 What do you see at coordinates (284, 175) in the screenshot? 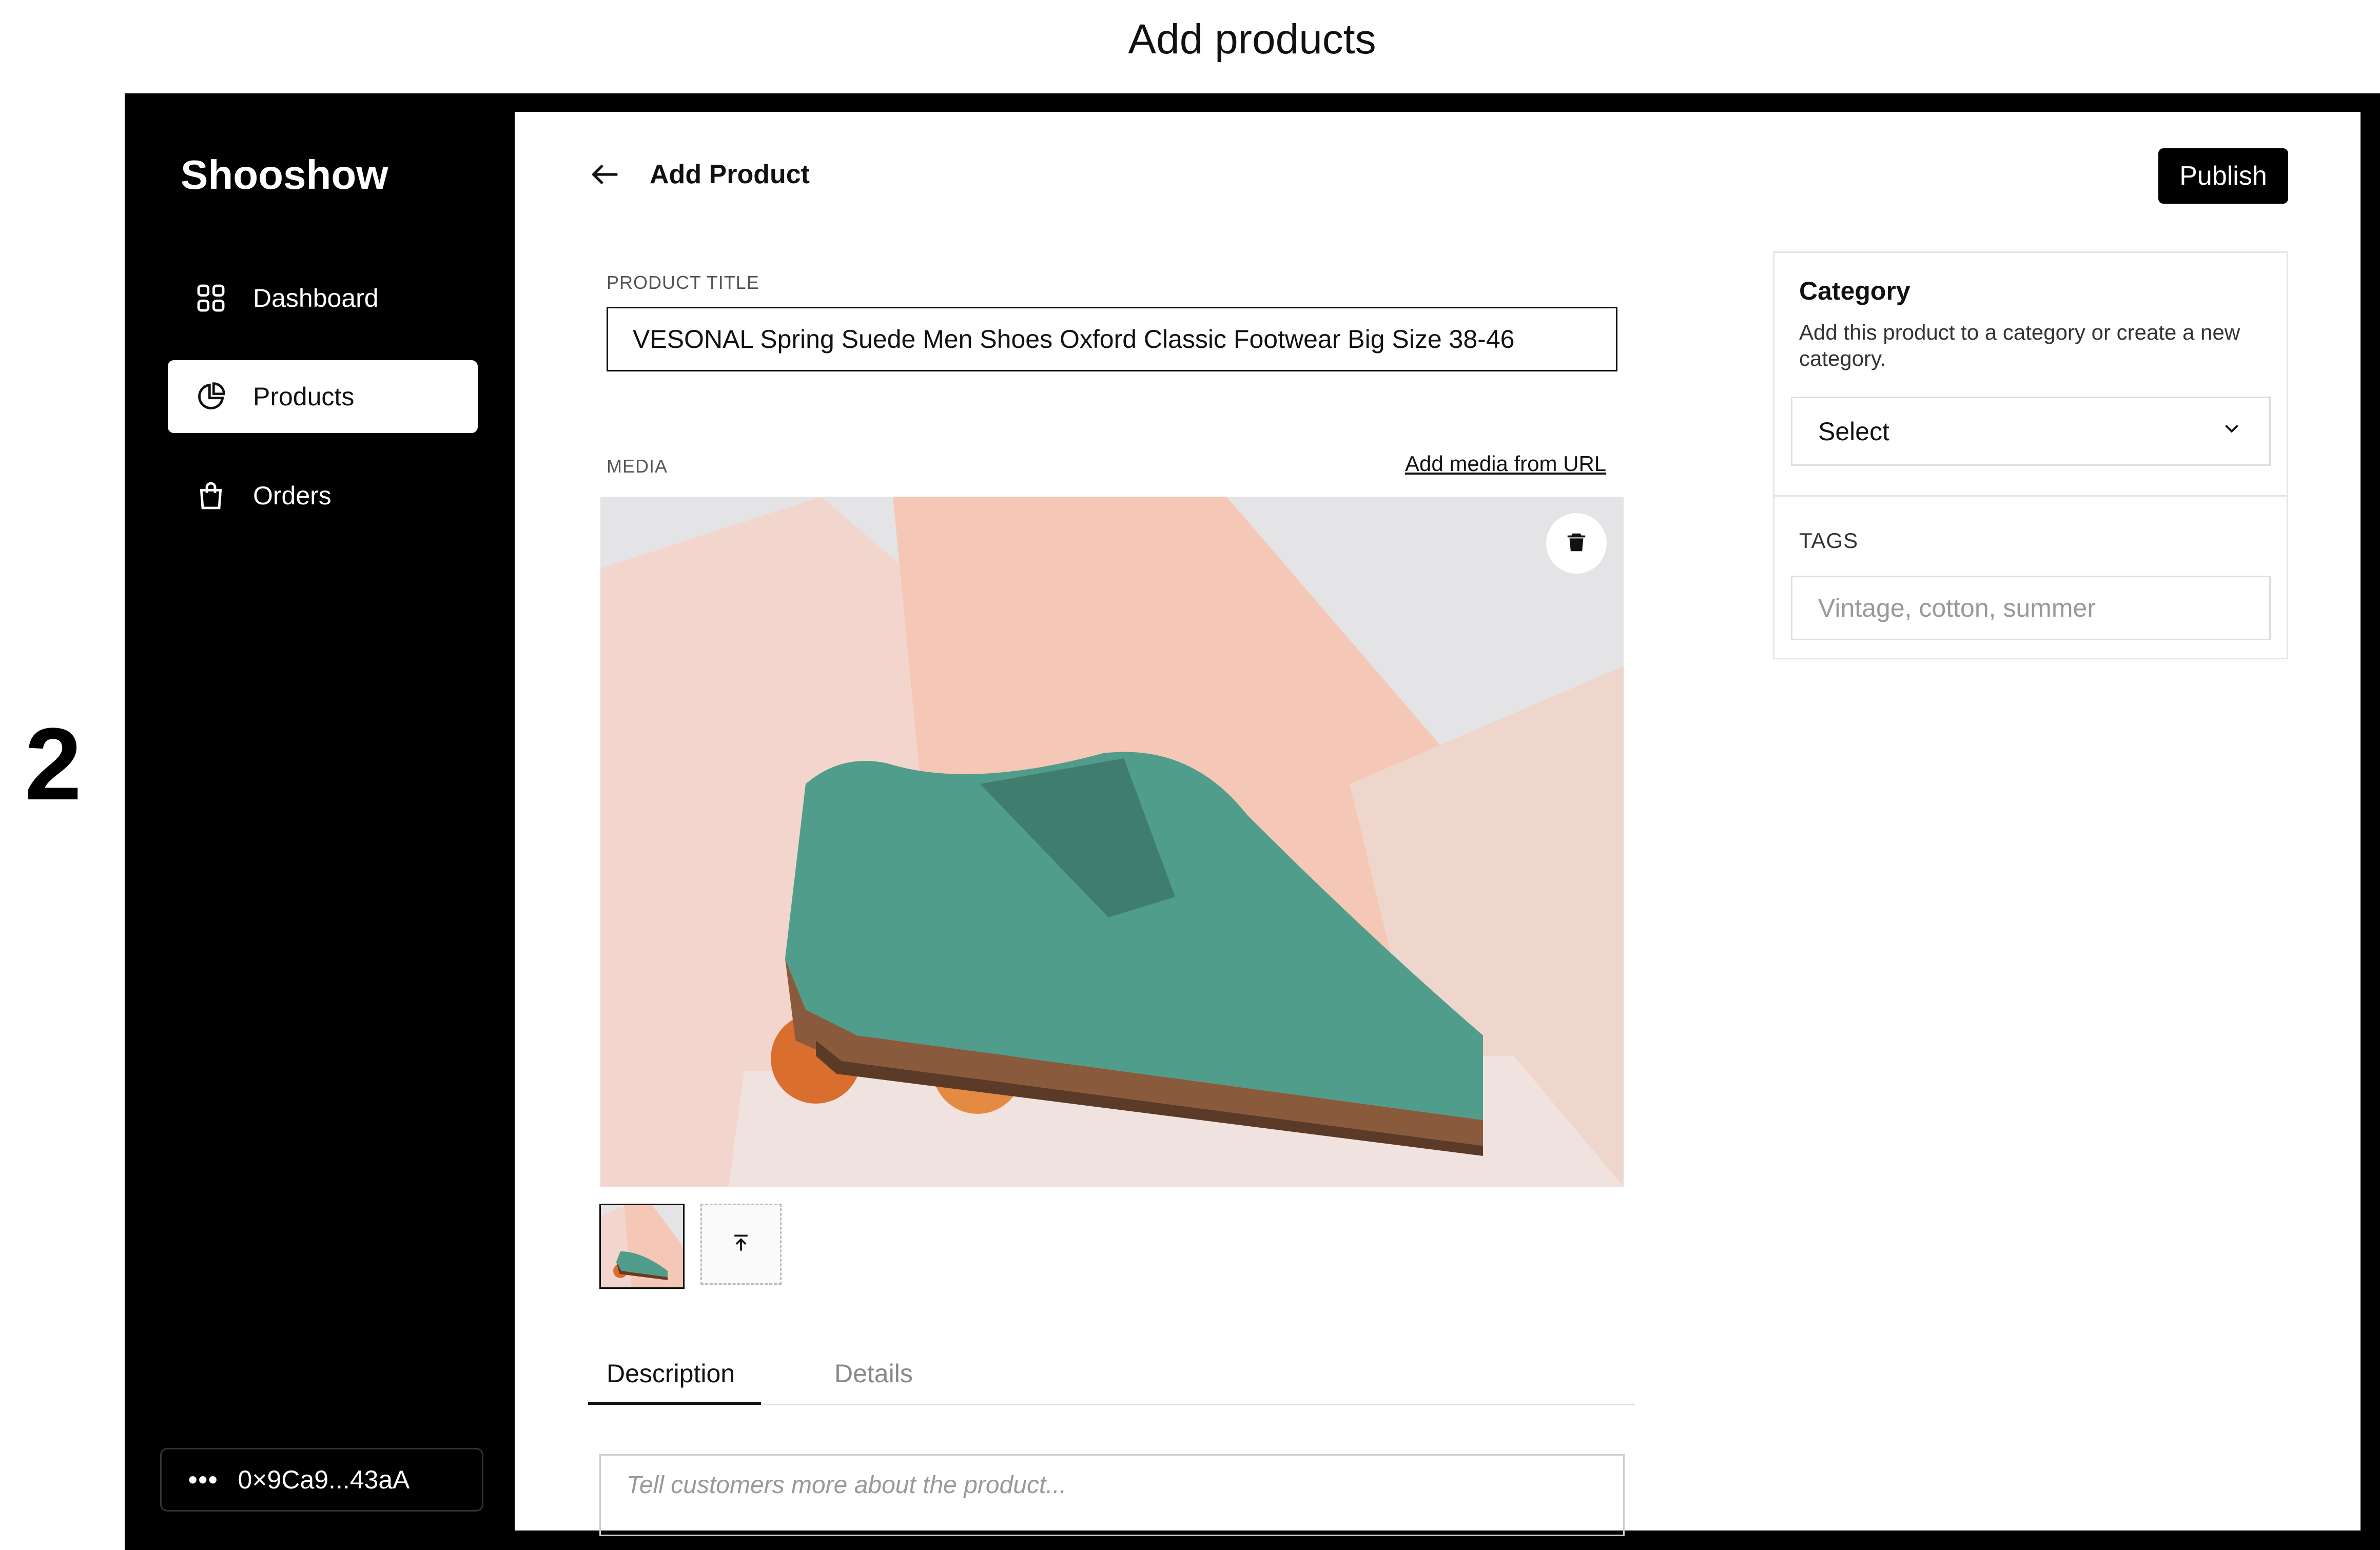
I see `brand-logo: Shooshow` at bounding box center [284, 175].